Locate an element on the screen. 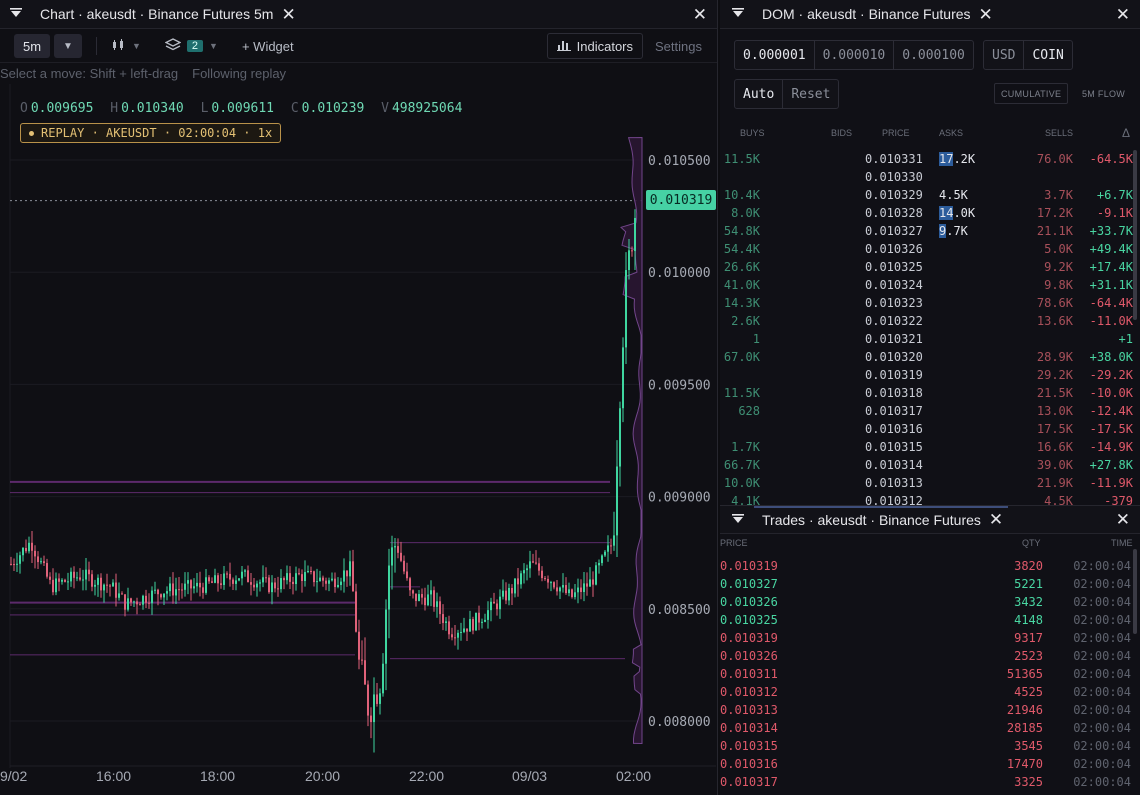  trade-row: 0.010318 13627 02:00:04 is located at coordinates (927, 793).